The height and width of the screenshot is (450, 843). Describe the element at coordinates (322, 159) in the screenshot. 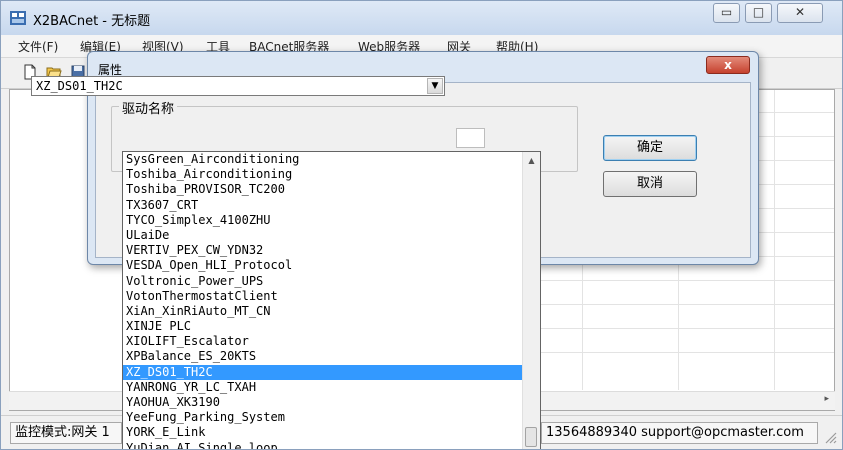

I see `dropdown-item: SysGreen_Airconditioning` at that location.